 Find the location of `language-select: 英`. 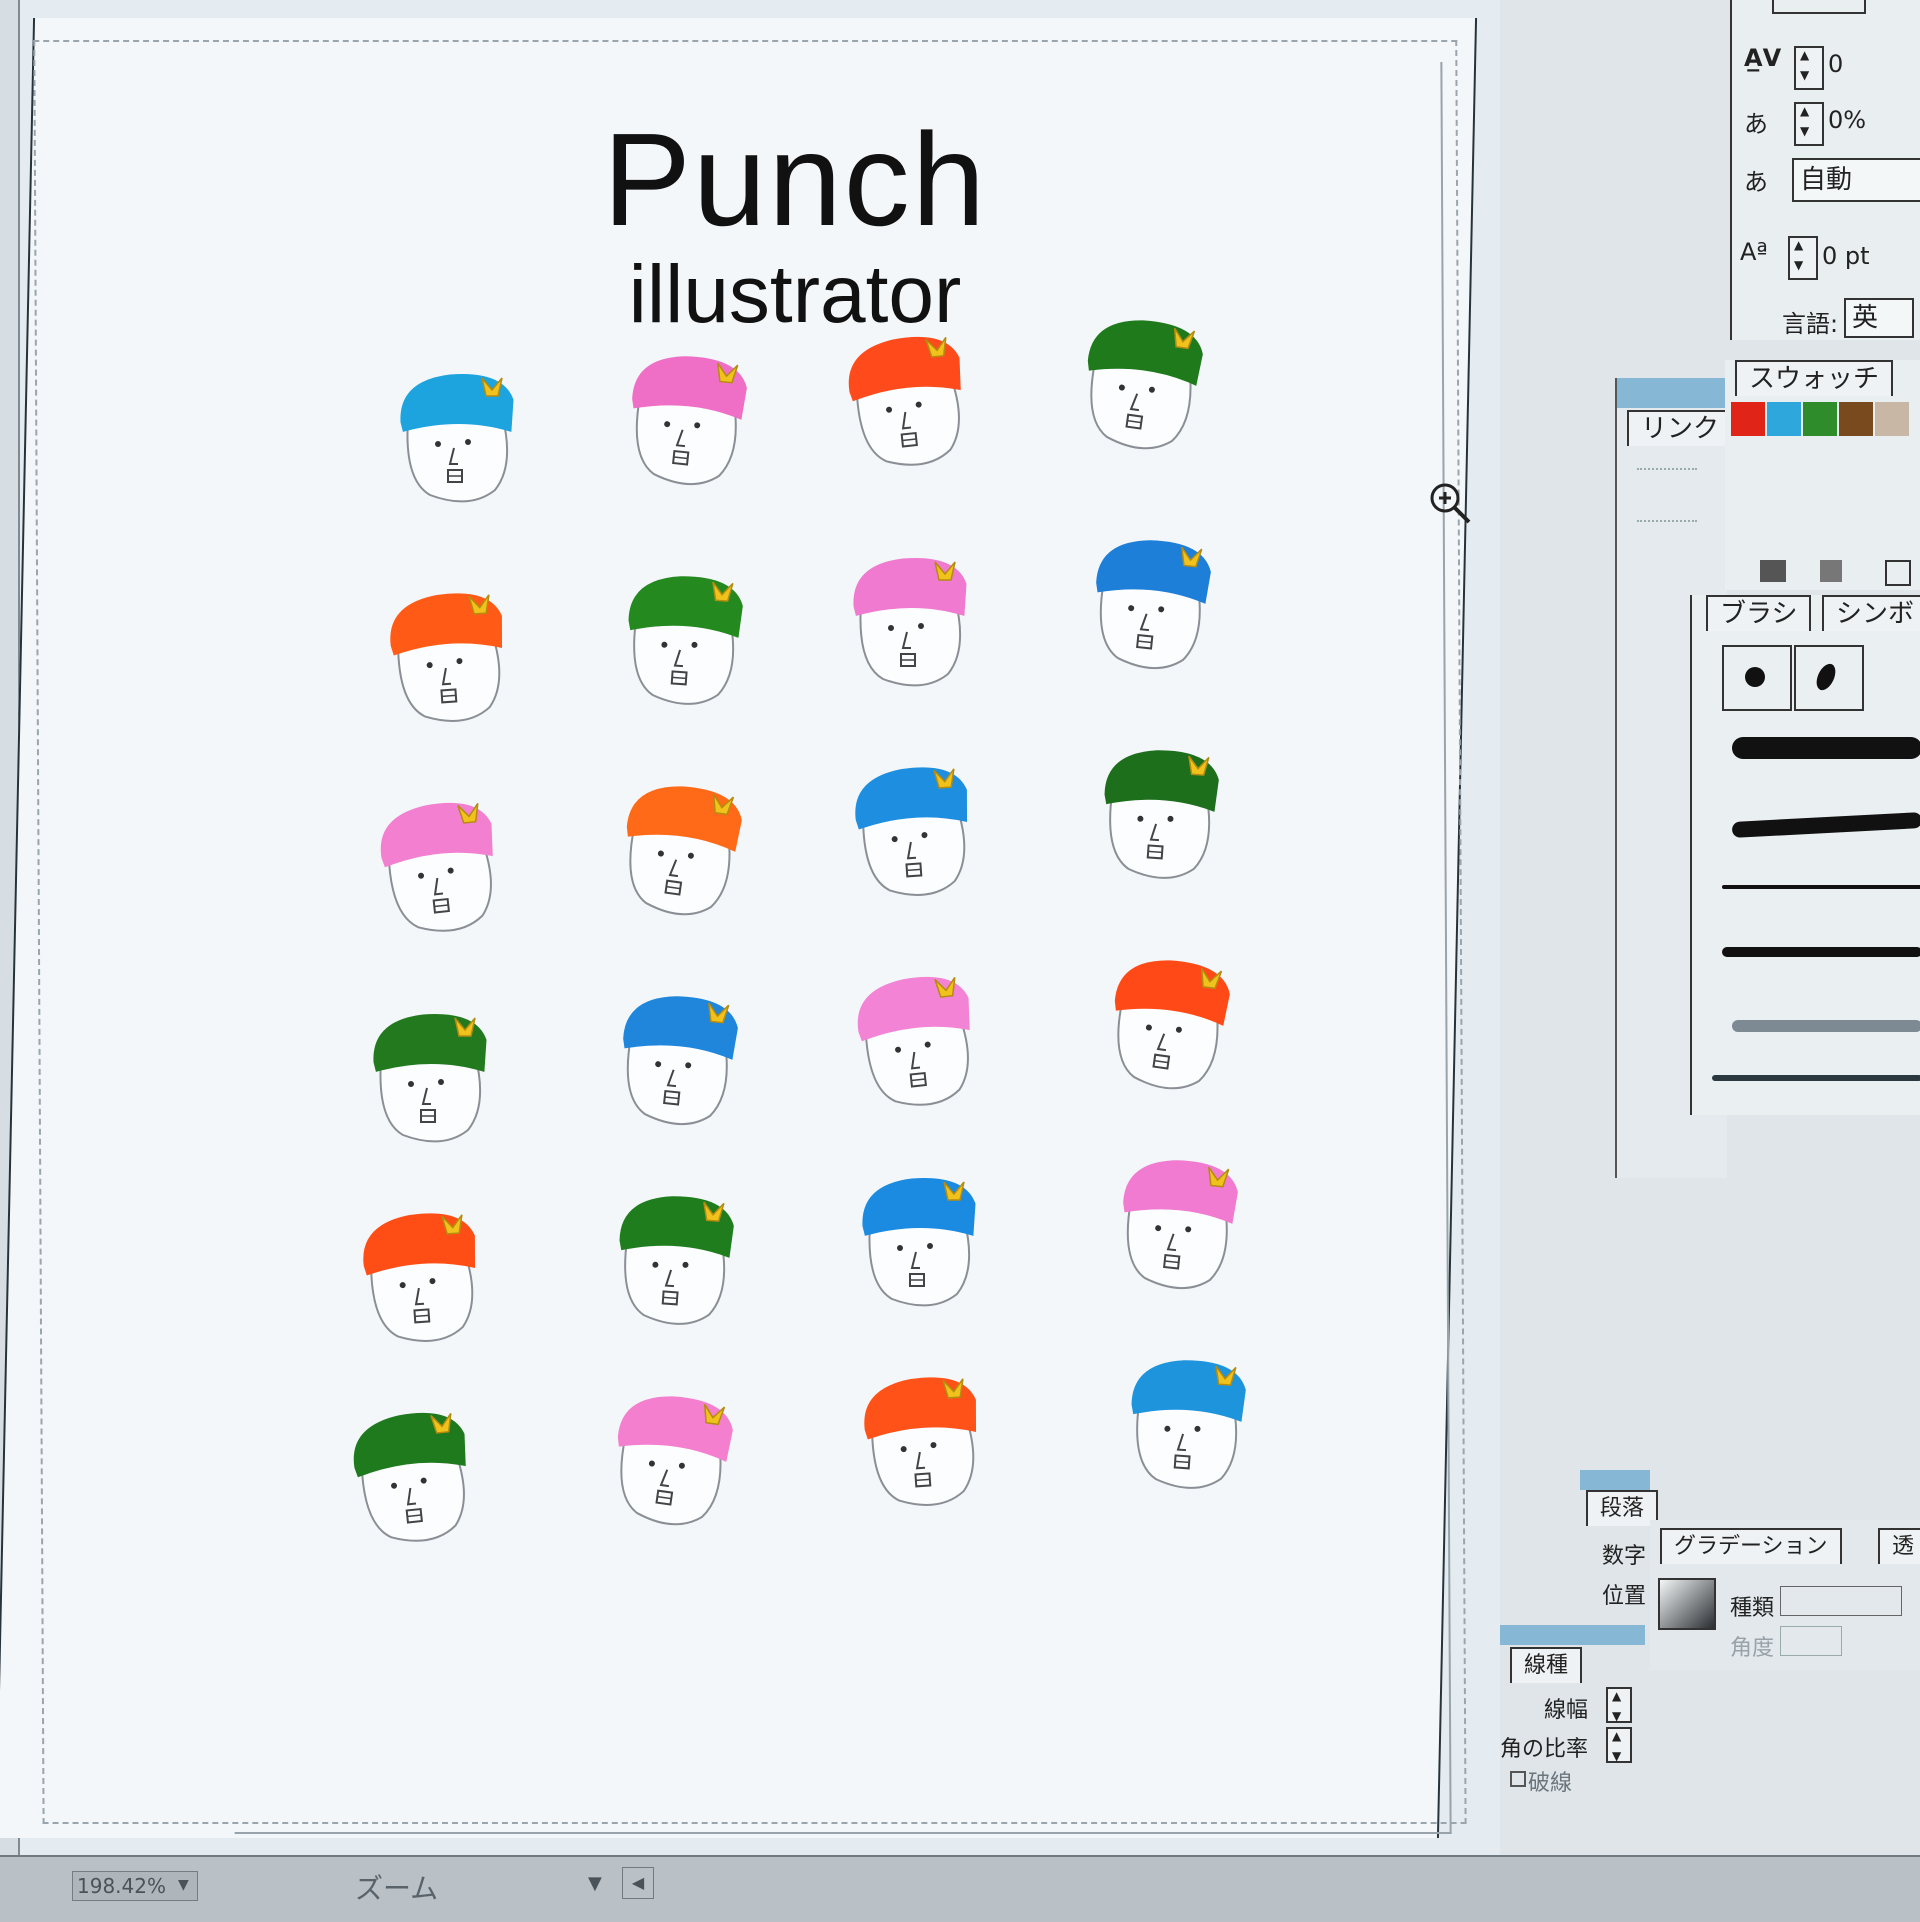

language-select: 英 is located at coordinates (1879, 318).